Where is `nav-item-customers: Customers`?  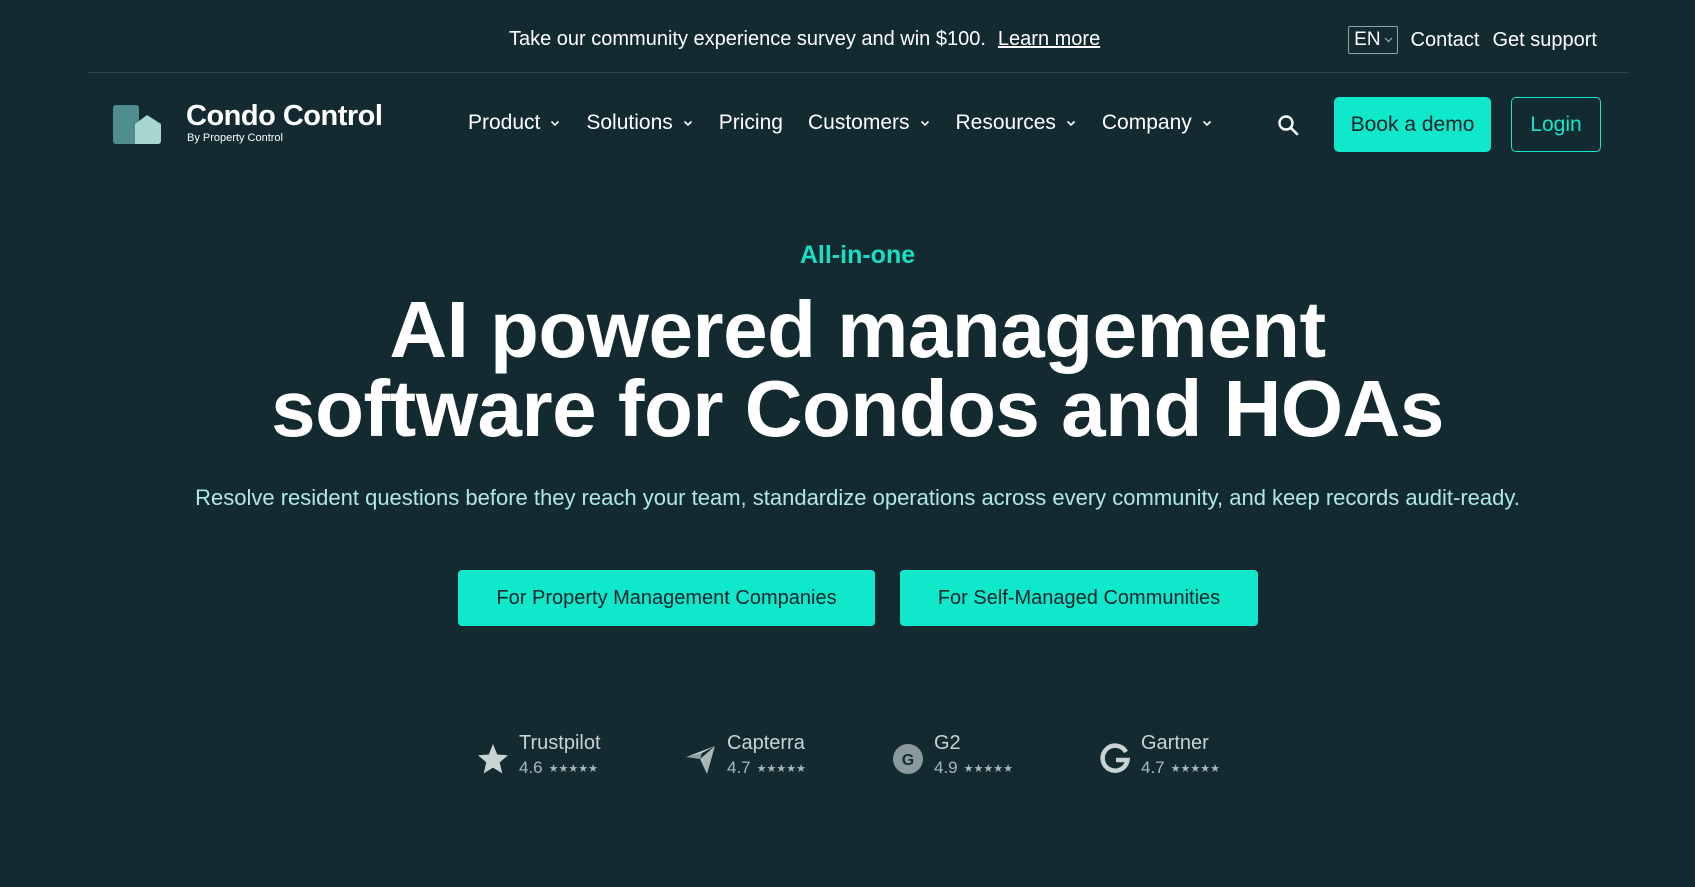 nav-item-customers: Customers is located at coordinates (869, 123).